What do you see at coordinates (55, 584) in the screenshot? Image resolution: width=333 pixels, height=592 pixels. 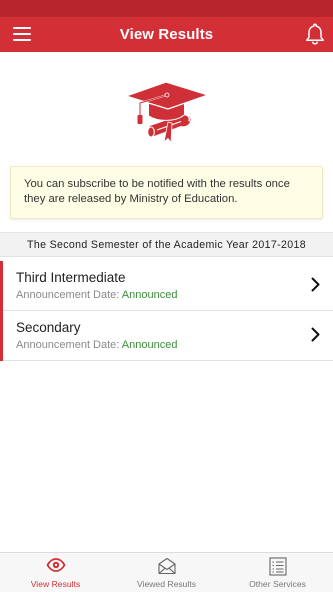 I see `tab-label: View Results` at bounding box center [55, 584].